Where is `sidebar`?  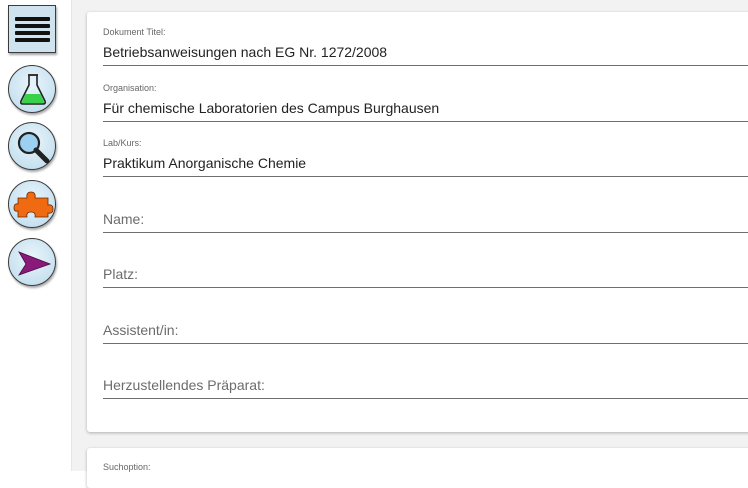 sidebar is located at coordinates (36, 235).